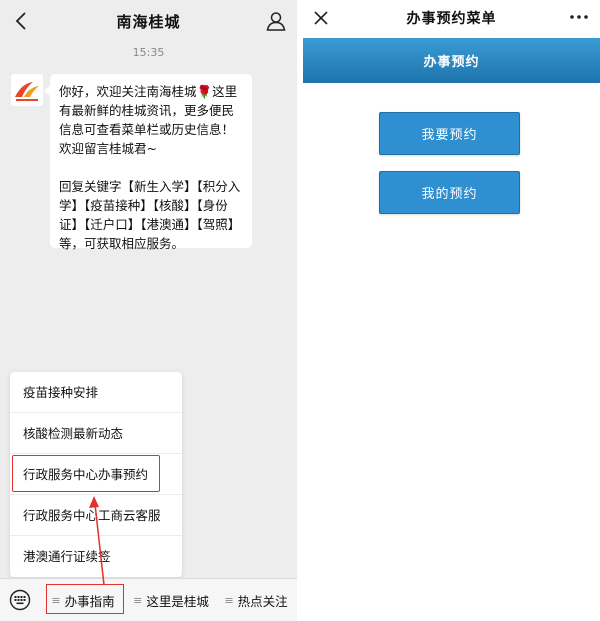 This screenshot has height=621, width=600. Describe the element at coordinates (128, 91) in the screenshot. I see `message-greeting: 你好，欢迎关注南海桂城` at that location.